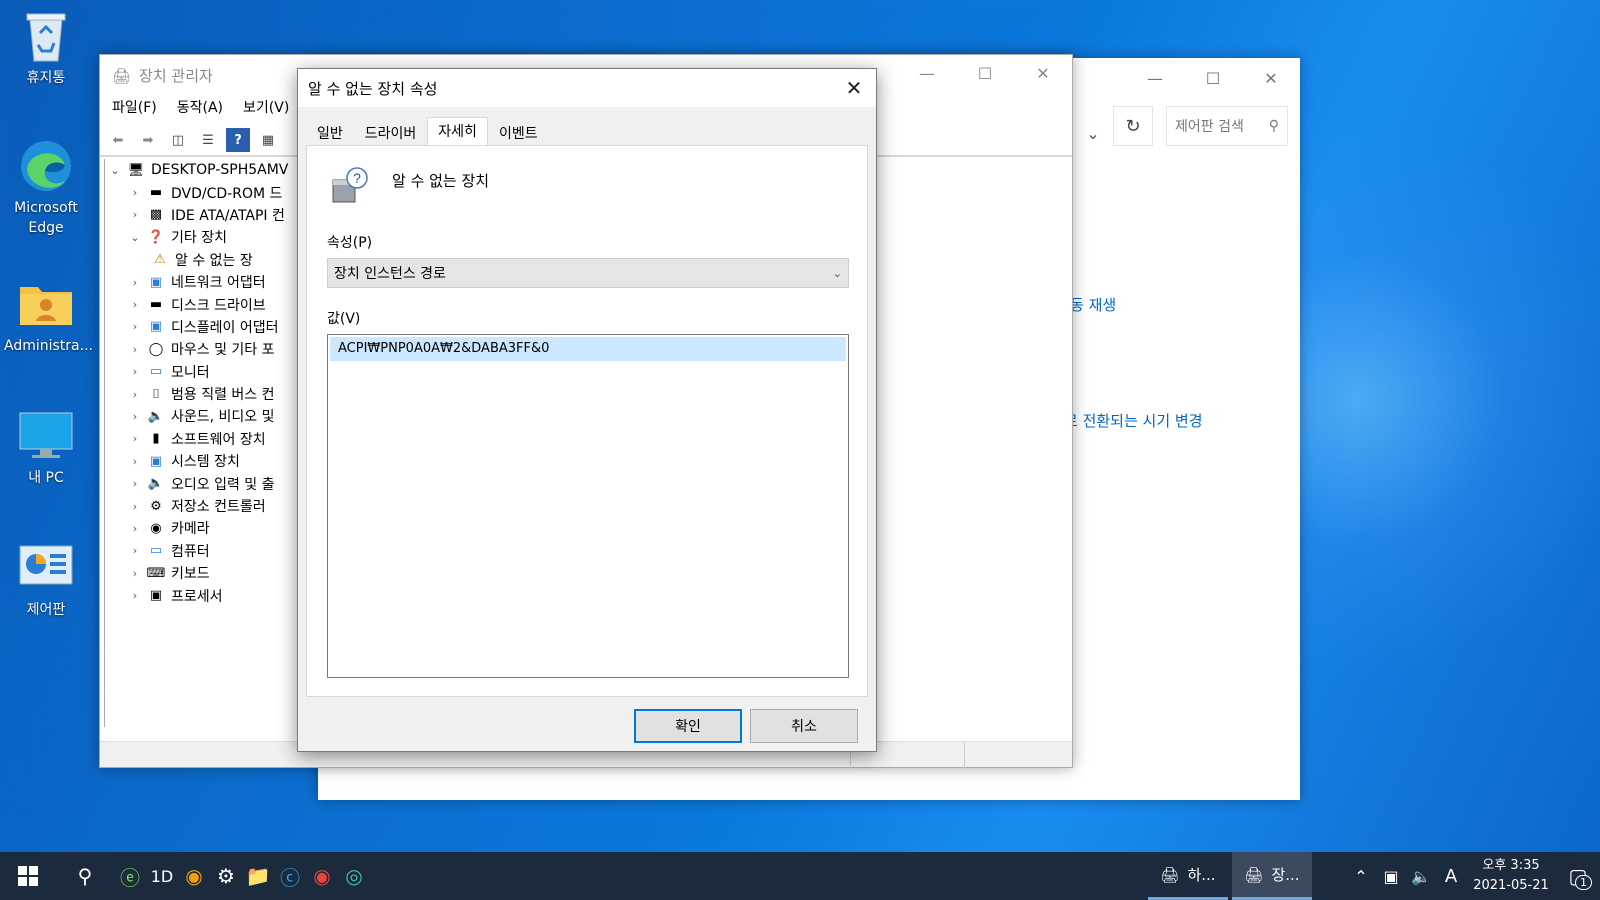  What do you see at coordinates (804, 726) in the screenshot?
I see `cancel-button: 취소` at bounding box center [804, 726].